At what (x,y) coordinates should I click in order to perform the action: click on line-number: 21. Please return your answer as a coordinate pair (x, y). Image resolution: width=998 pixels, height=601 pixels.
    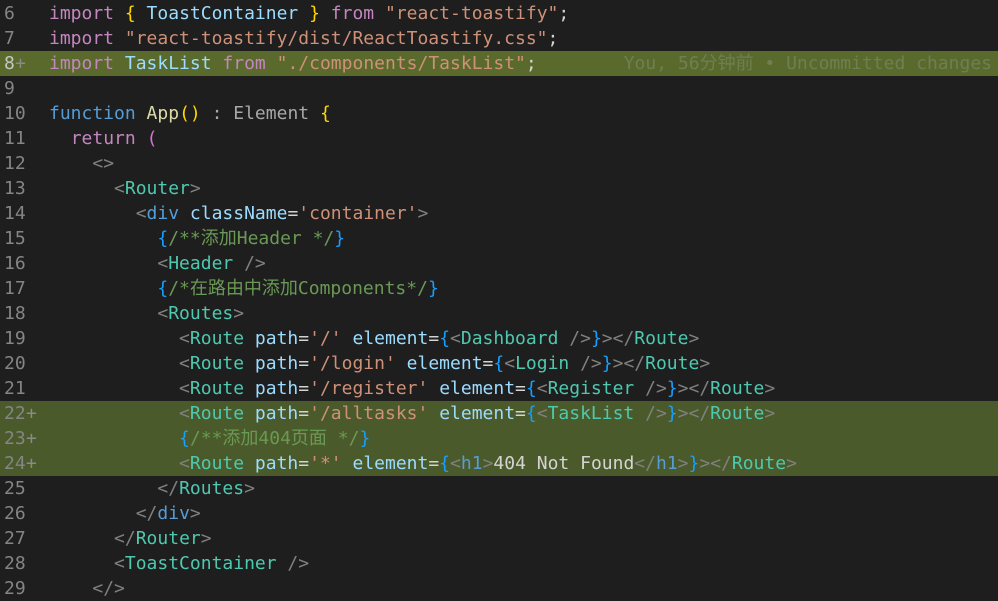
    Looking at the image, I should click on (15, 388).